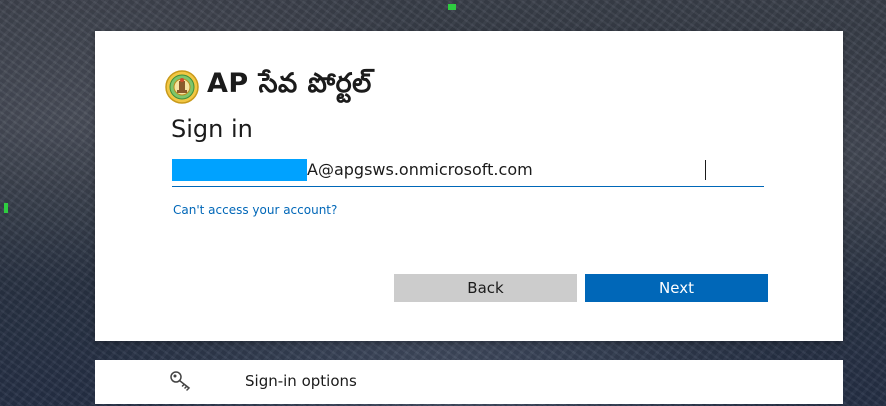 The width and height of the screenshot is (886, 406). I want to click on email-field, so click(527, 170).